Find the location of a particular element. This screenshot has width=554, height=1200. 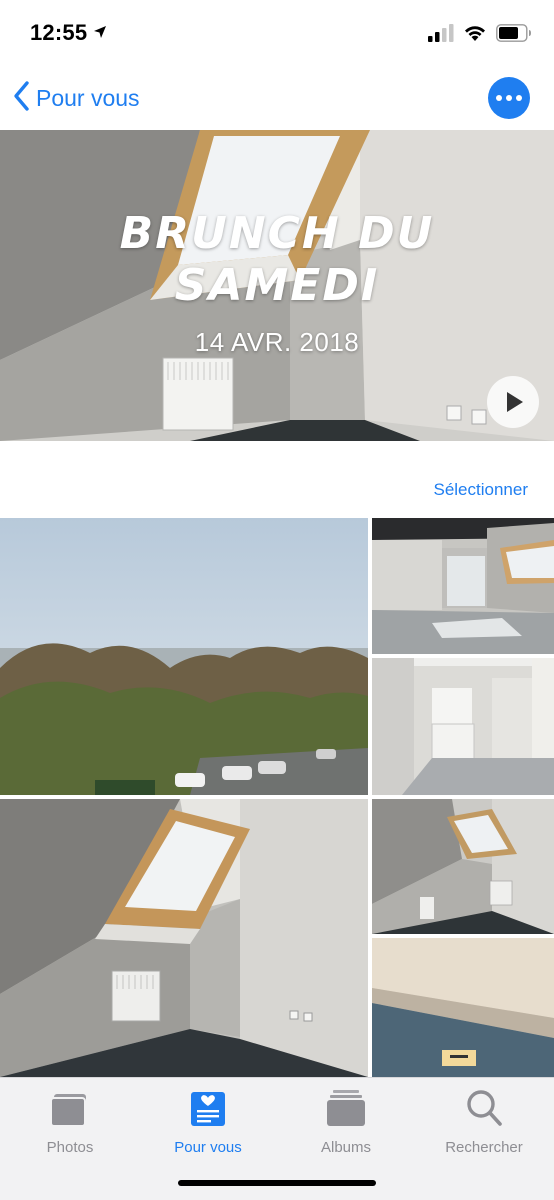

back-button: Pour vous is located at coordinates (76, 98).